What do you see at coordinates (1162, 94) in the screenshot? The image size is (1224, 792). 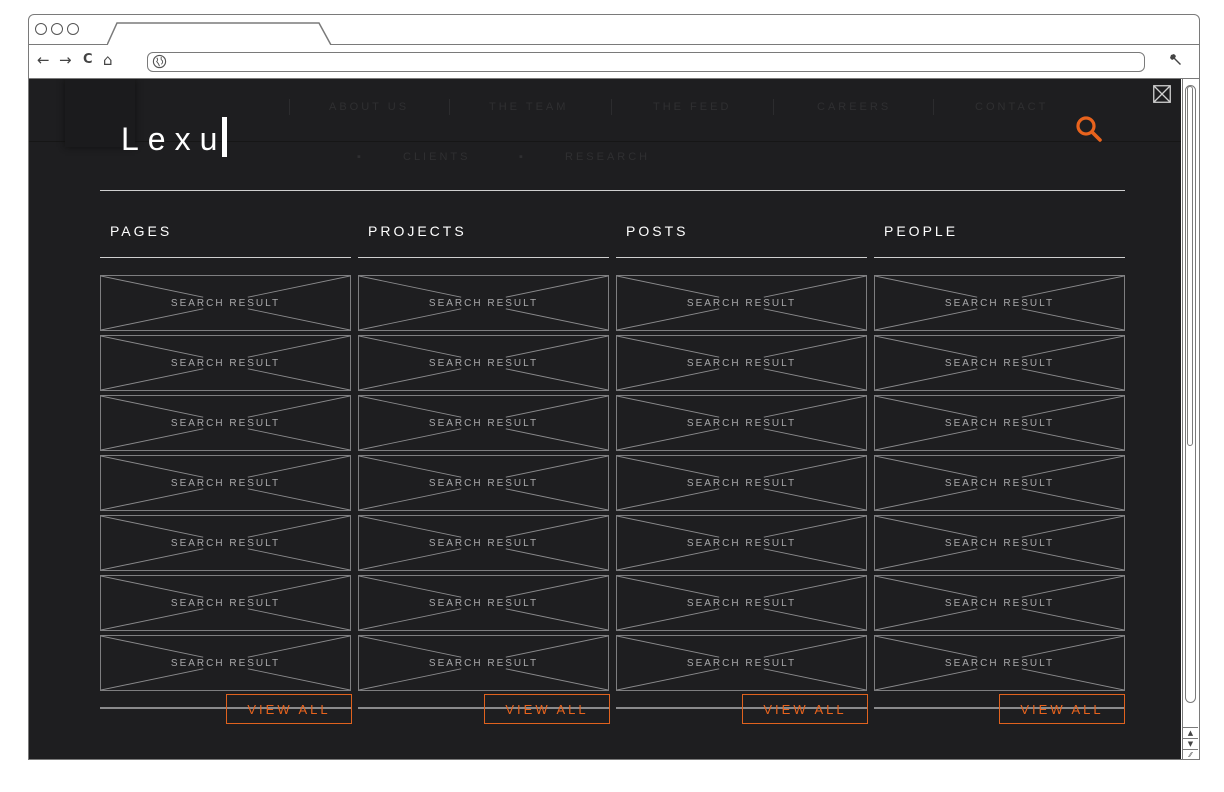 I see `close-overlay-icon` at bounding box center [1162, 94].